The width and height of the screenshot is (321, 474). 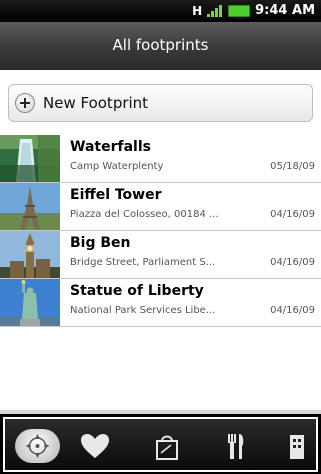 I want to click on new-footprint-label: New Footprint, so click(x=96, y=103).